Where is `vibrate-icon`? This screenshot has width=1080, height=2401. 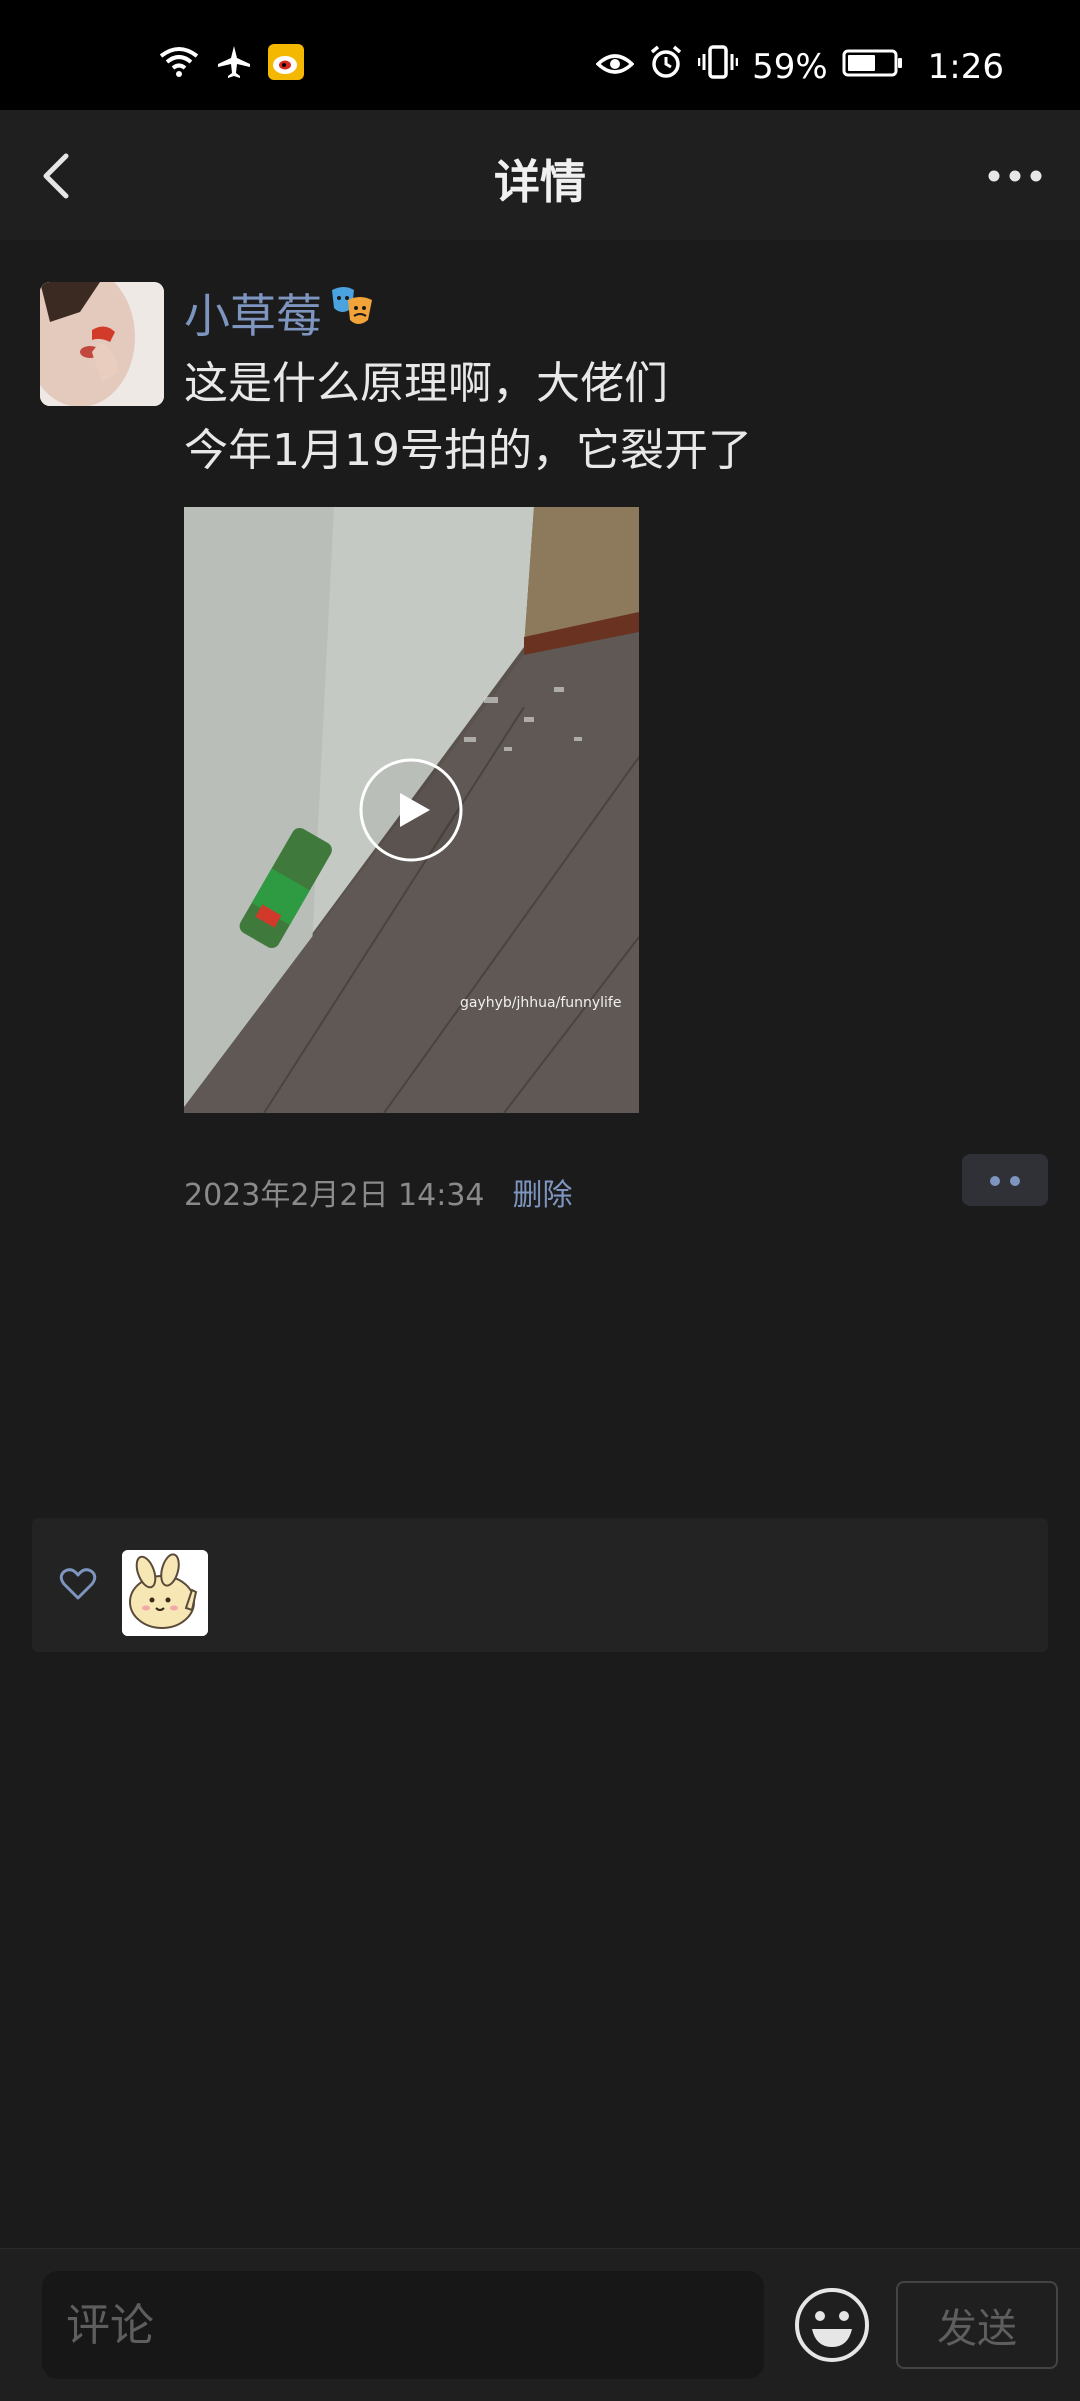
vibrate-icon is located at coordinates (718, 66).